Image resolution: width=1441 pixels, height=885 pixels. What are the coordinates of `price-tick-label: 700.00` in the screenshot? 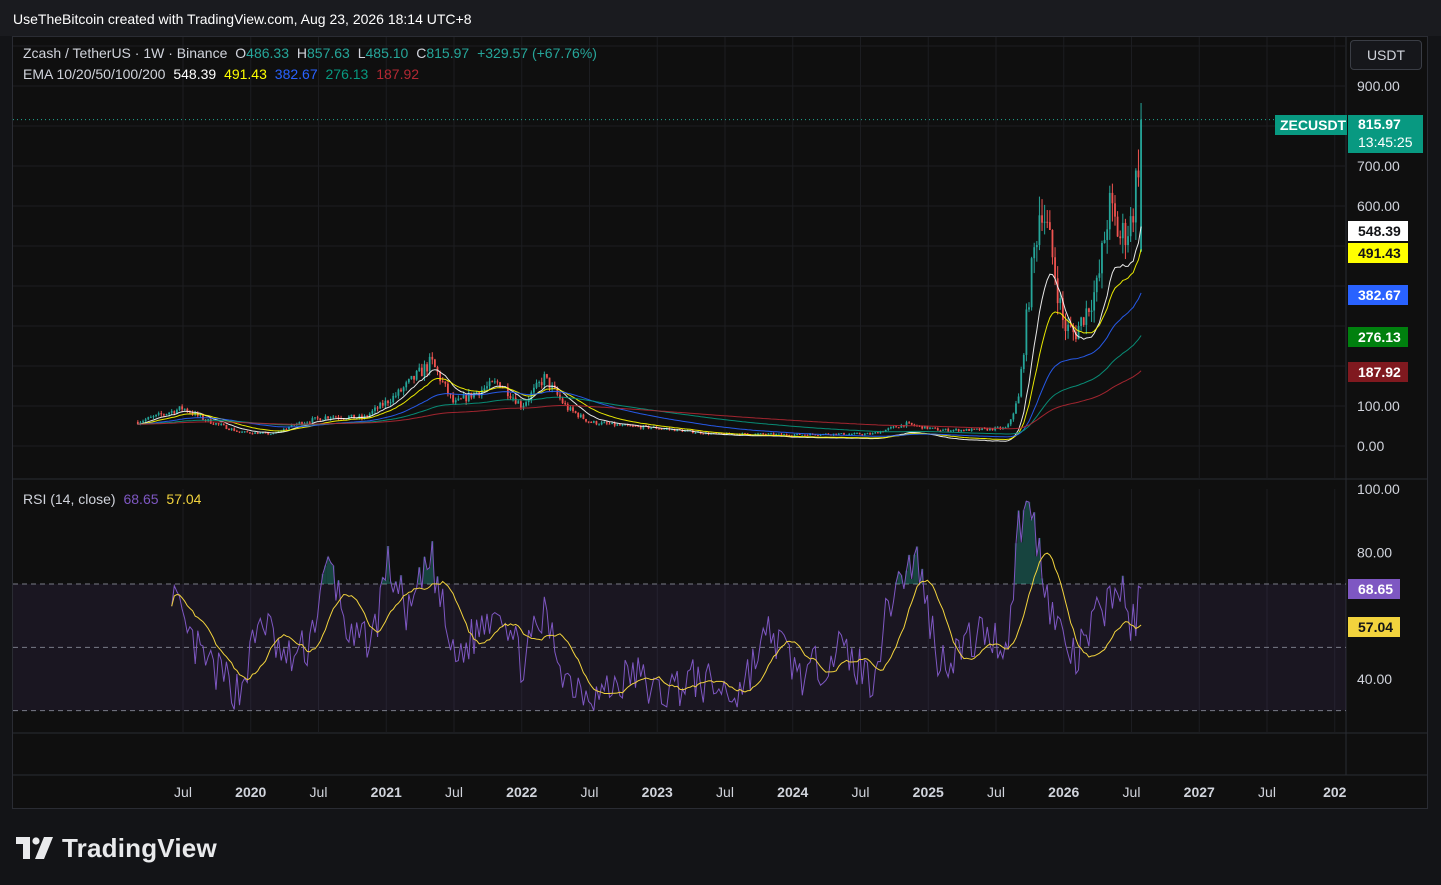 It's located at (1378, 166).